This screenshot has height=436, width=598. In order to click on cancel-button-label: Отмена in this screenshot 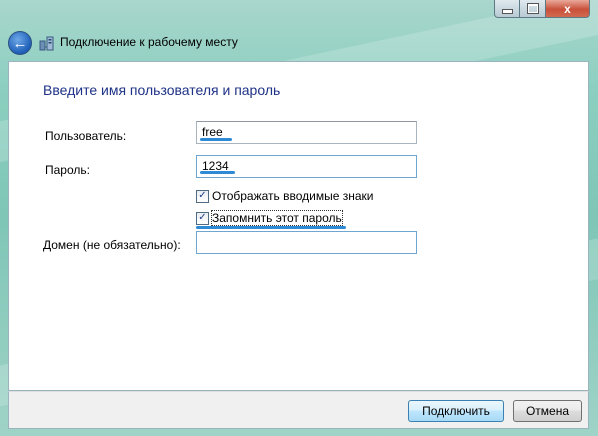, I will do `click(547, 411)`.